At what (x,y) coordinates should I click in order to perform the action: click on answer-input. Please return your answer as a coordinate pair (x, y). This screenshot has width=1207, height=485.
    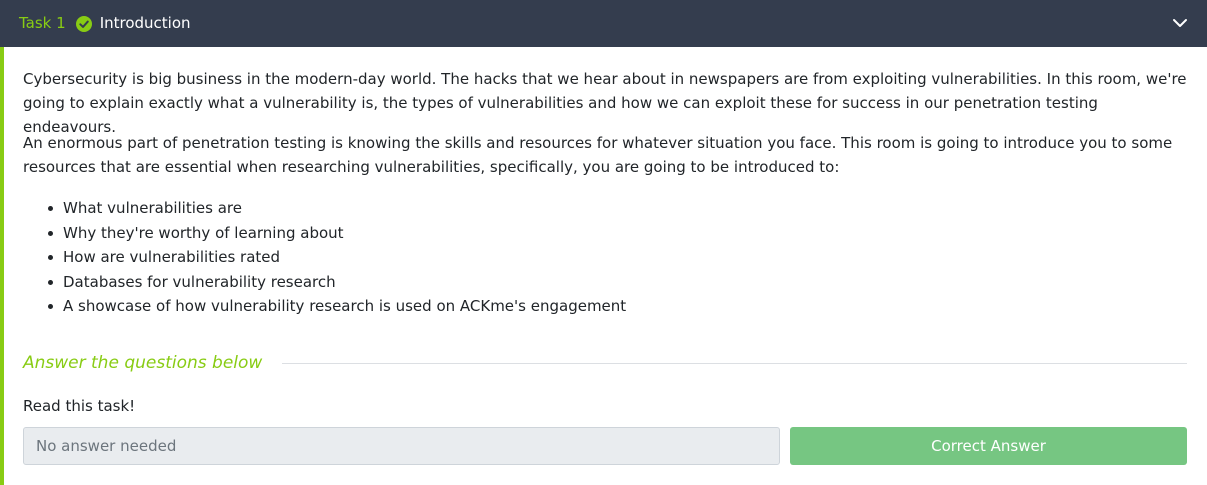
    Looking at the image, I should click on (401, 446).